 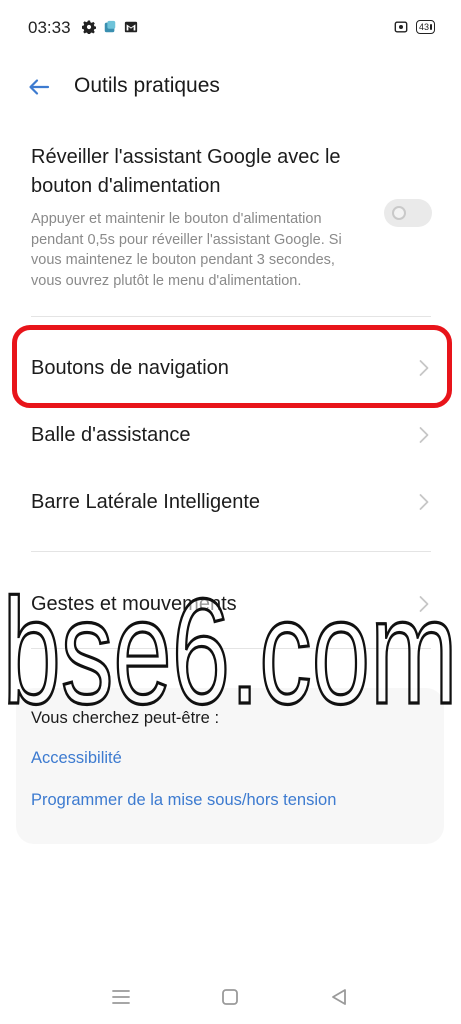 I want to click on page-title: Outils pratiques, so click(x=147, y=85).